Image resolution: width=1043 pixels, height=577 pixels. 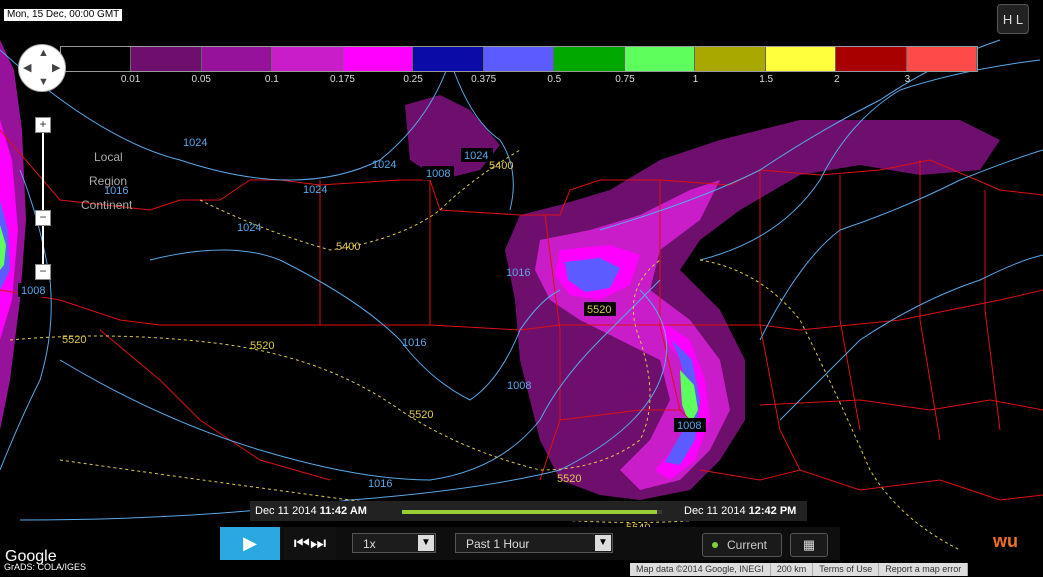 I want to click on timeline-end: Dec 11 2014 12:42 PM, so click(x=740, y=511).